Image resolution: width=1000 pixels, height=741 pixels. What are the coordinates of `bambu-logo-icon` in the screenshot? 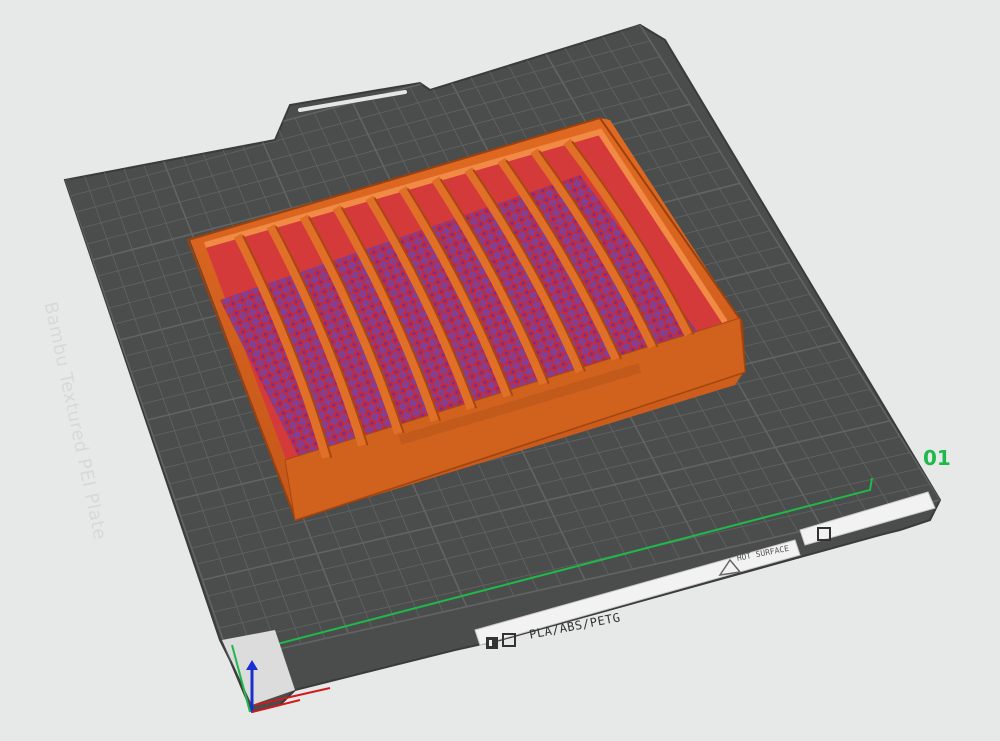 It's located at (492, 643).